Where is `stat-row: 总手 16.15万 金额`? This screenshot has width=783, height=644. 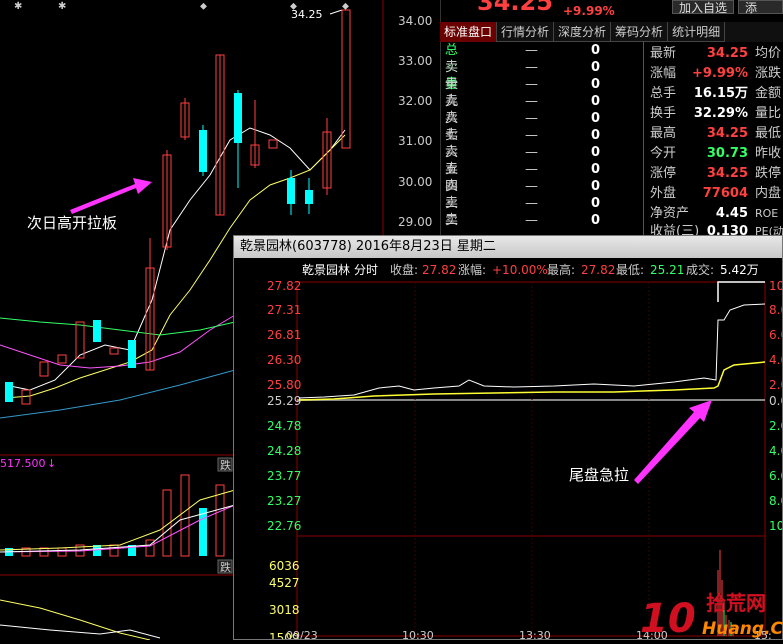 stat-row: 总手 16.15万 金额 is located at coordinates (716, 93).